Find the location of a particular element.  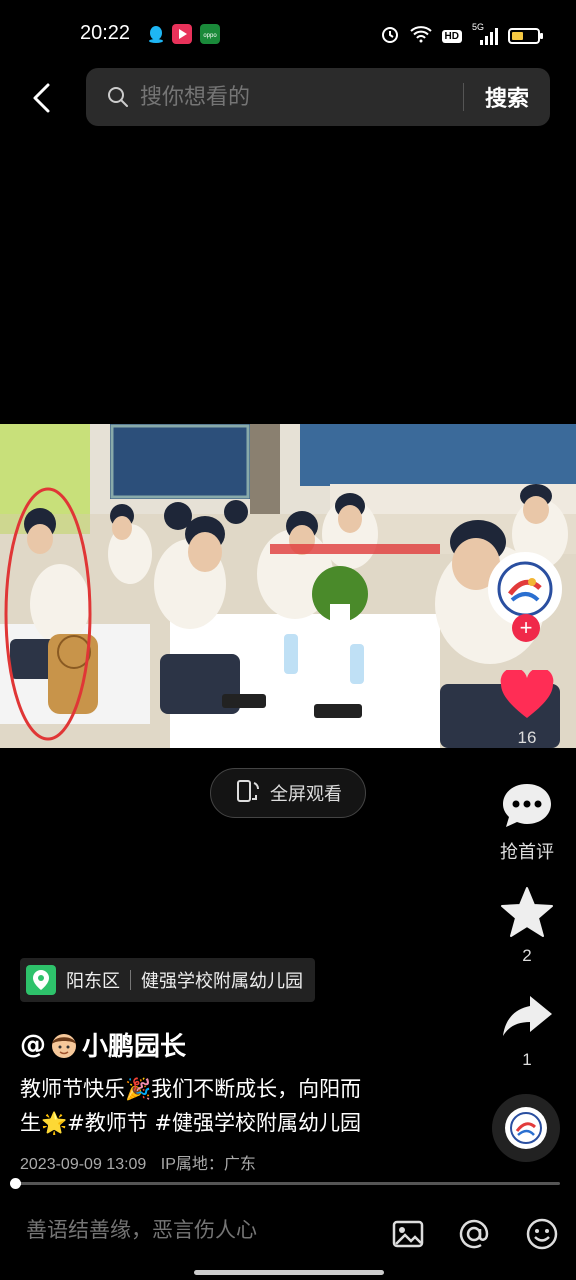

author-name-line: @ 小鹏园长 is located at coordinates (103, 1044).